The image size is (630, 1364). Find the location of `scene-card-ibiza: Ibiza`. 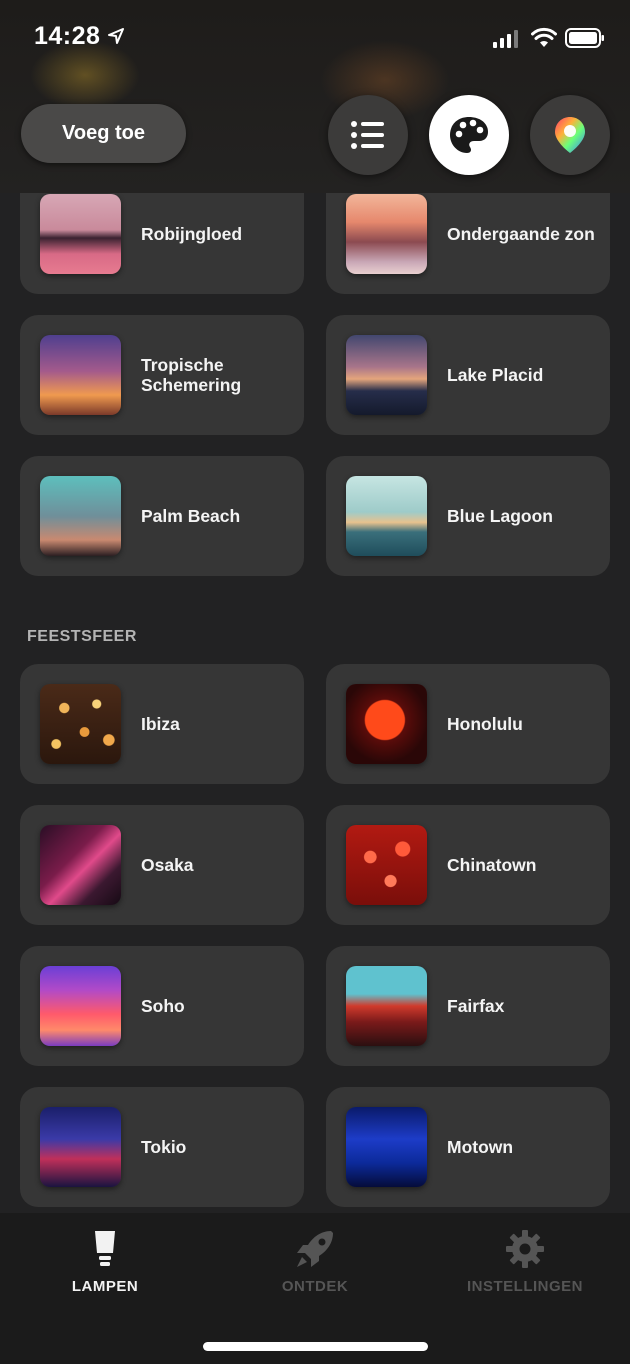

scene-card-ibiza: Ibiza is located at coordinates (162, 724).